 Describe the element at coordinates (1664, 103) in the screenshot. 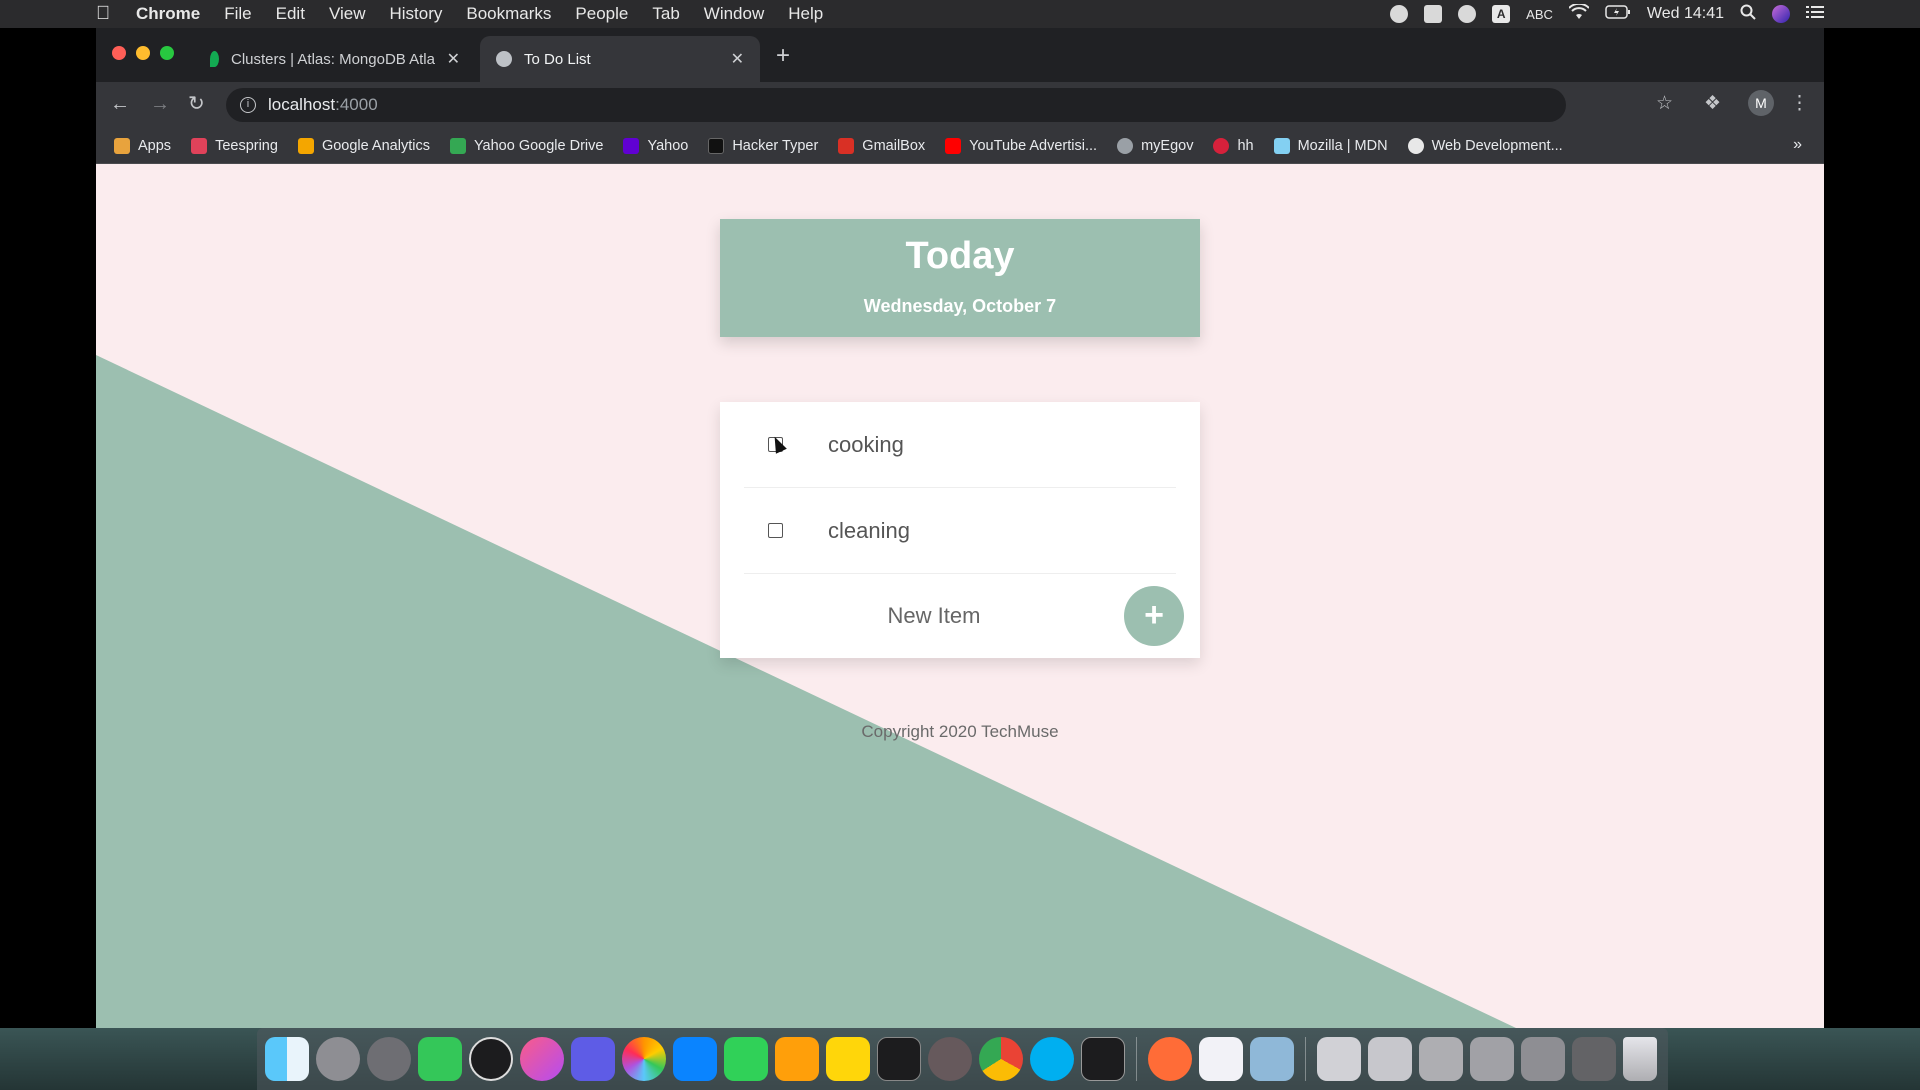

I see `bookmark-star-icon: ☆` at that location.